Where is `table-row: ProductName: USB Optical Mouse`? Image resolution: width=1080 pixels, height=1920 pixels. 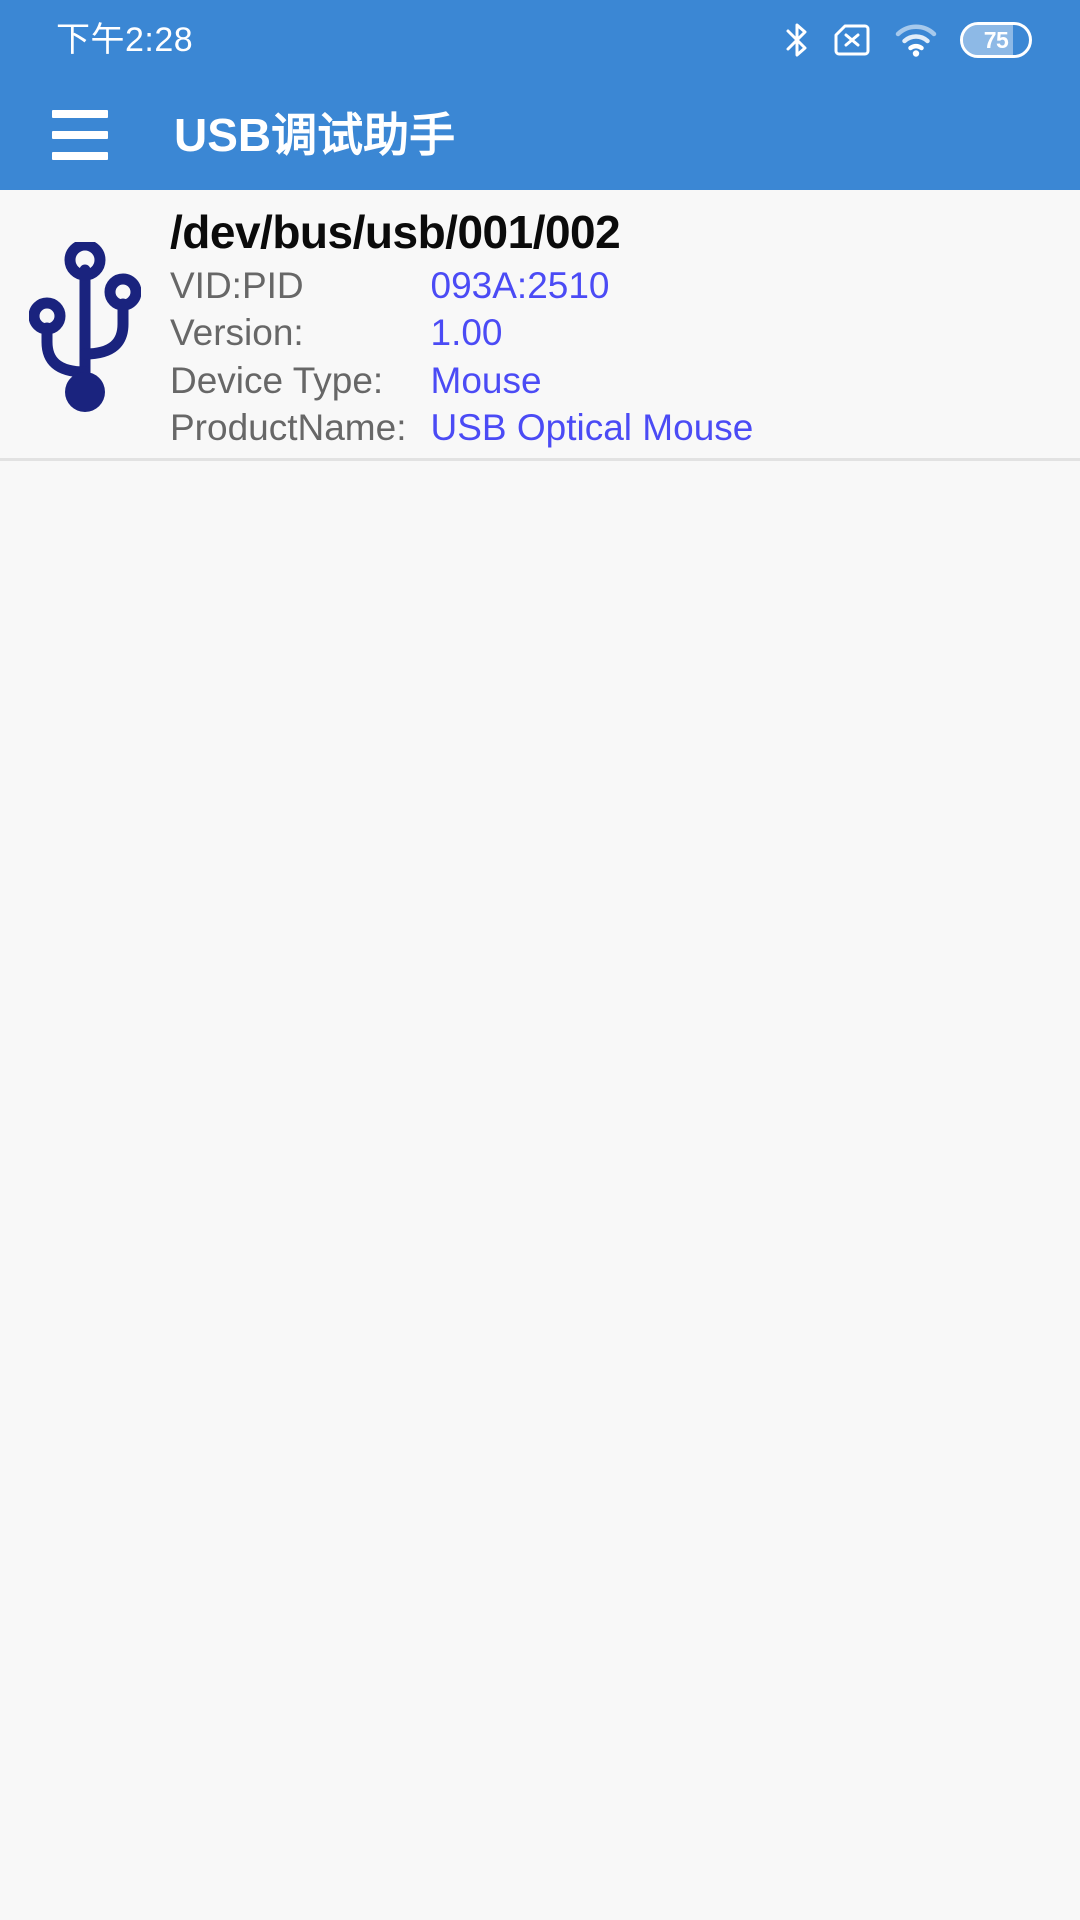 table-row: ProductName: USB Optical Mouse is located at coordinates (461, 427).